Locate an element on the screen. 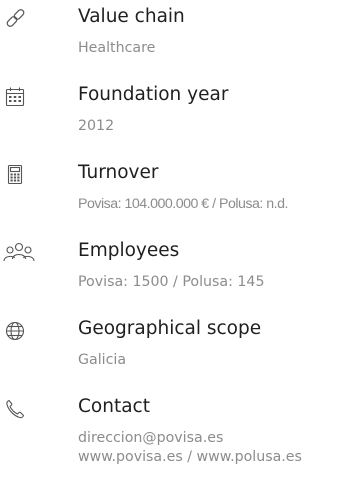  employees-label: Employees is located at coordinates (129, 250).